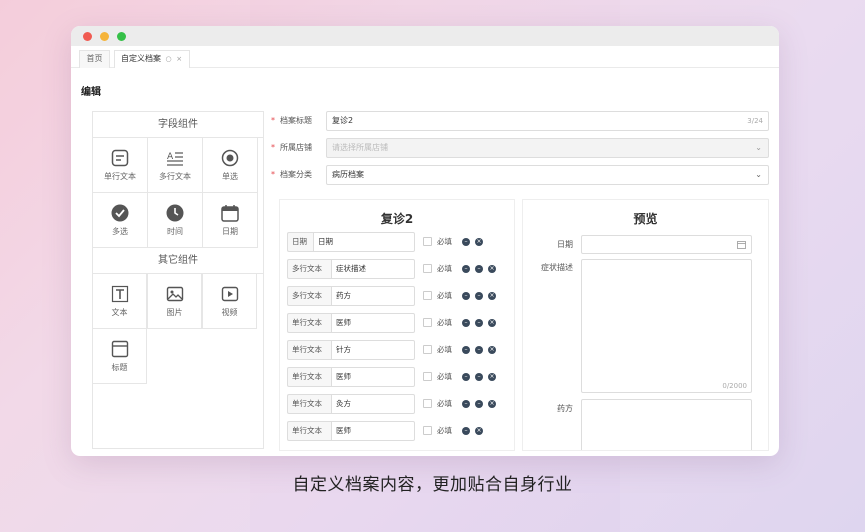 This screenshot has height=532, width=865. I want to click on component-label: 单选, so click(230, 176).